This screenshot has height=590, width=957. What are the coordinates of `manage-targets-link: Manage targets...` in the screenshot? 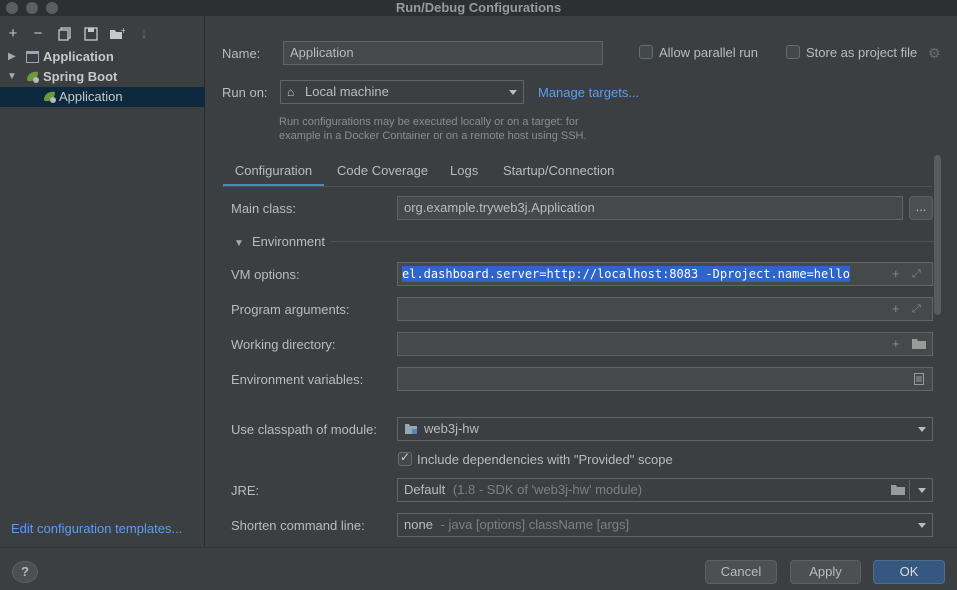 It's located at (588, 92).